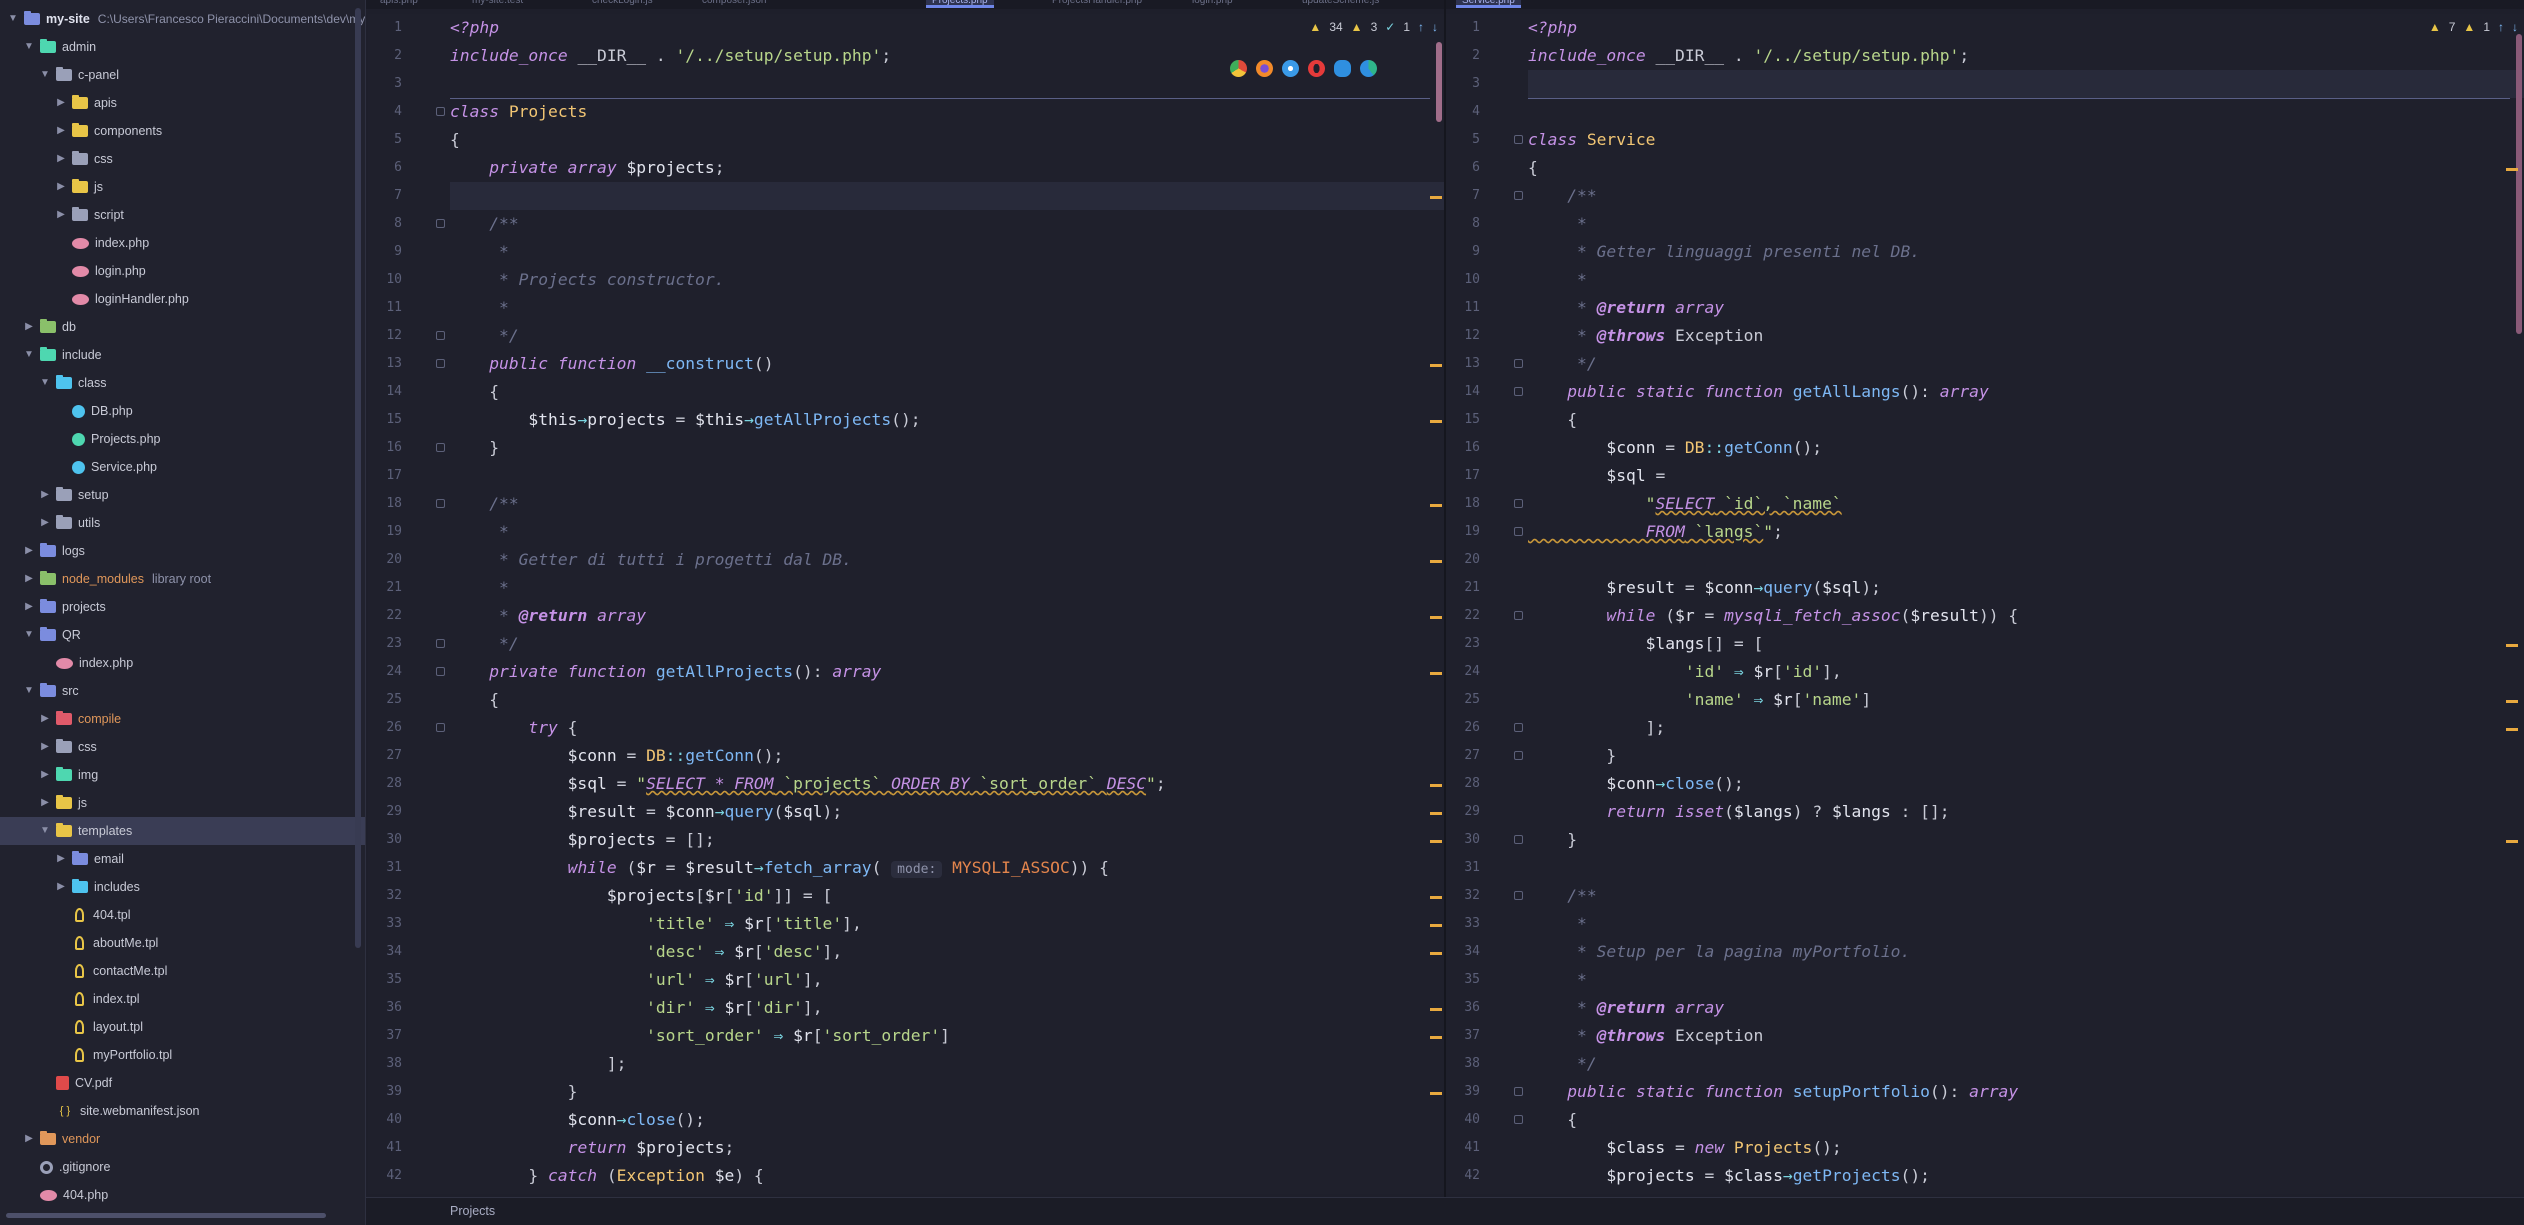  I want to click on tree-item: { } site.webmanifest.json, so click(182, 1111).